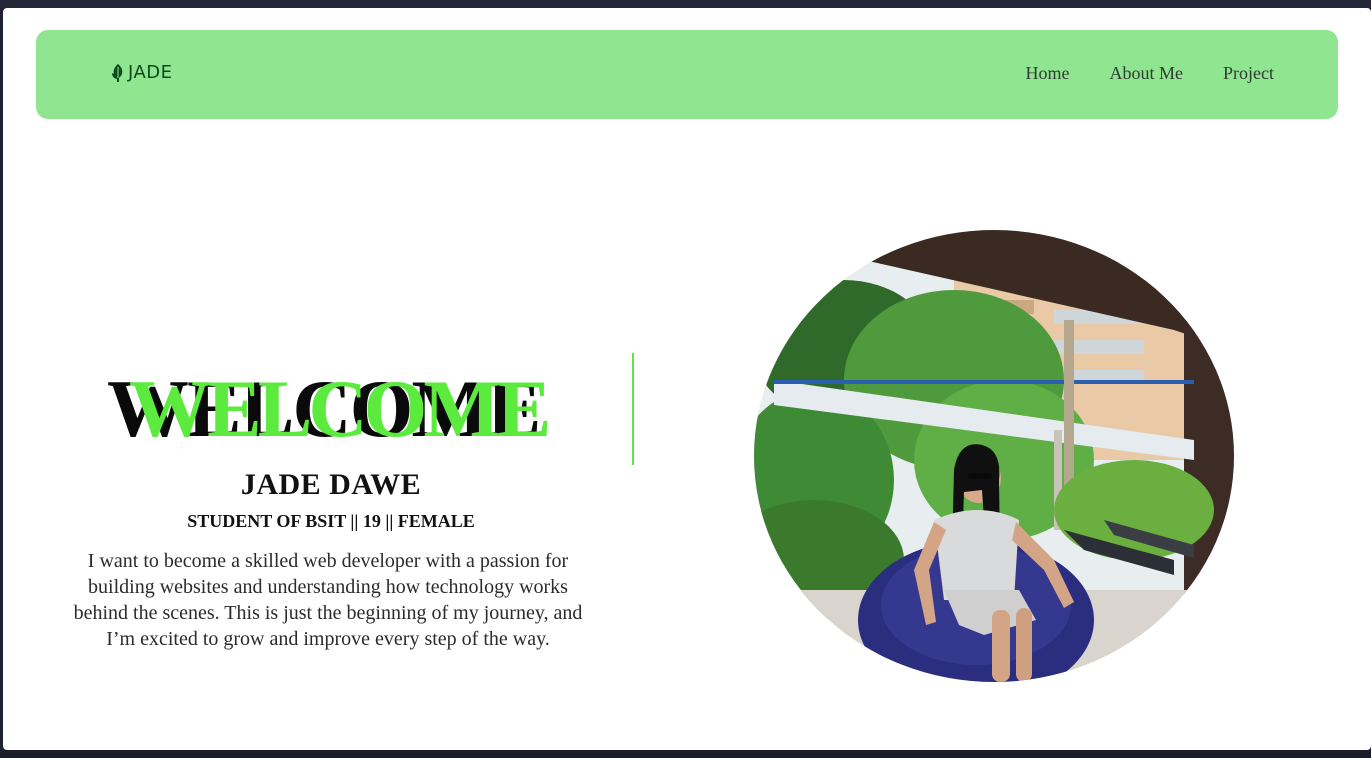  Describe the element at coordinates (150, 72) in the screenshot. I see `brand-name: JADE` at that location.